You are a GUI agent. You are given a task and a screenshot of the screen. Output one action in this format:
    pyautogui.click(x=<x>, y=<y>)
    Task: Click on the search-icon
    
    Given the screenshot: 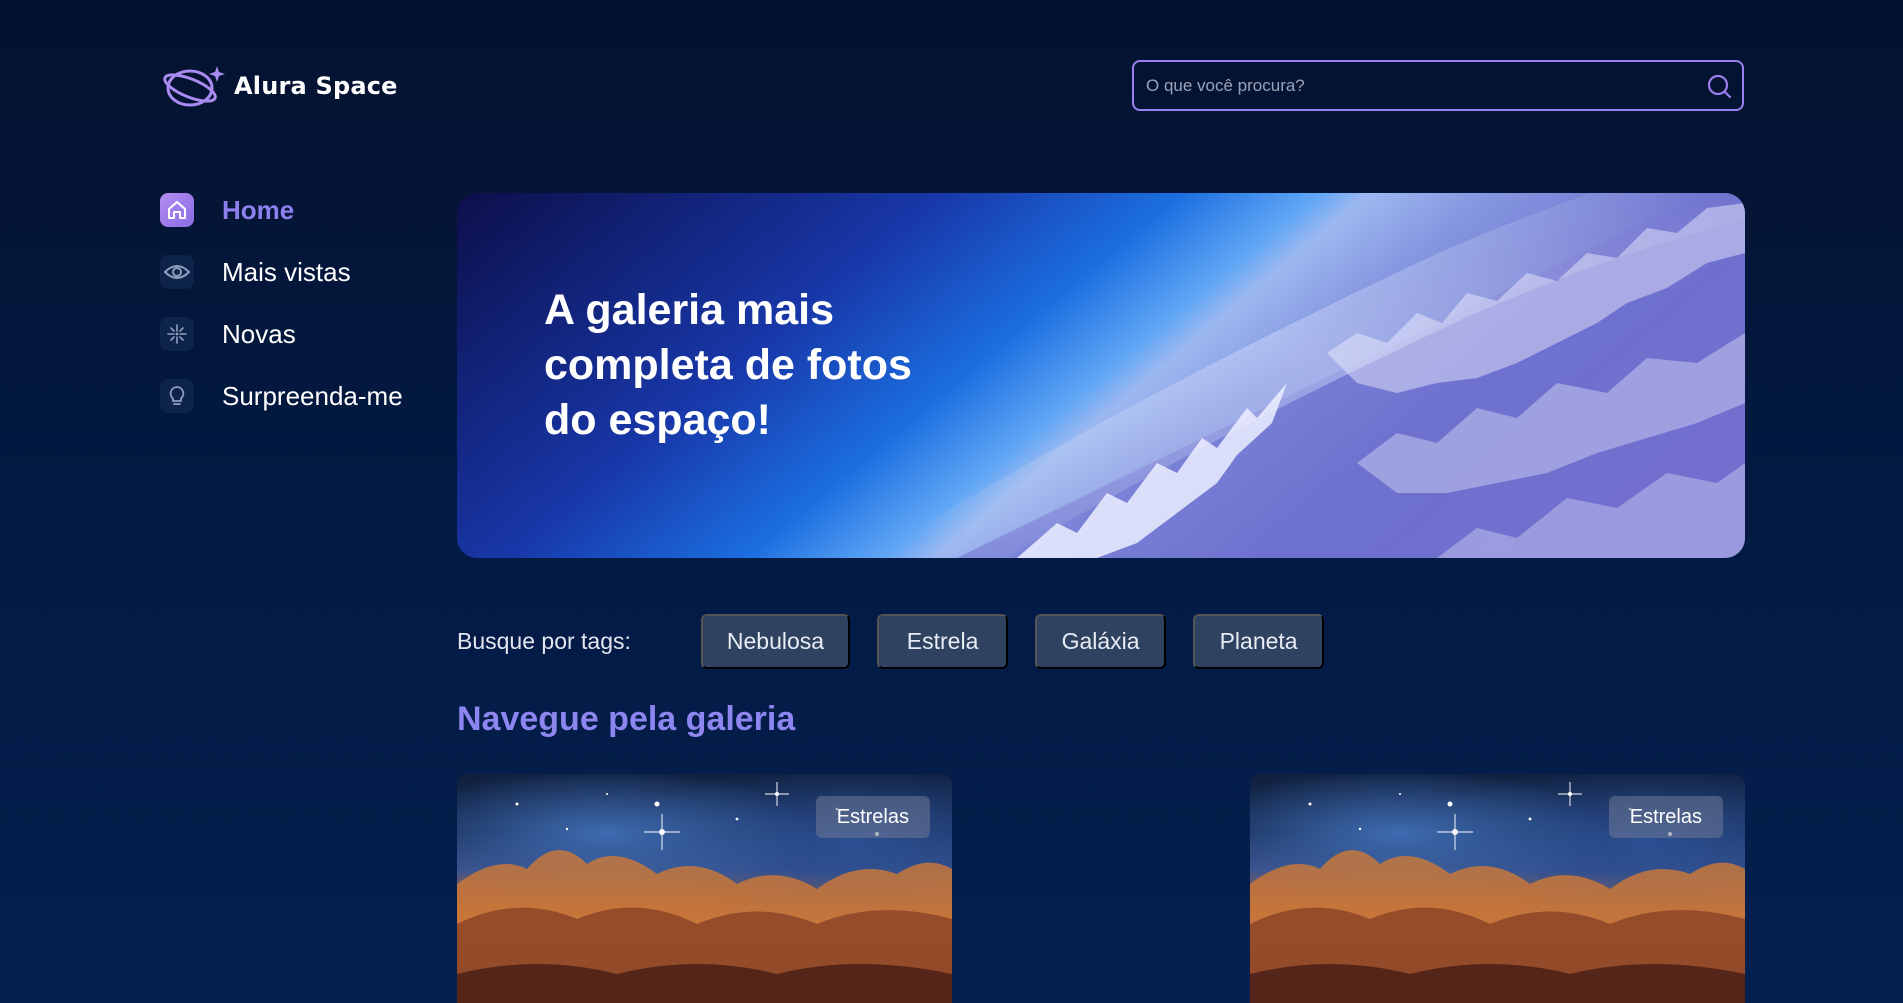 What is the action you would take?
    pyautogui.click(x=1719, y=86)
    